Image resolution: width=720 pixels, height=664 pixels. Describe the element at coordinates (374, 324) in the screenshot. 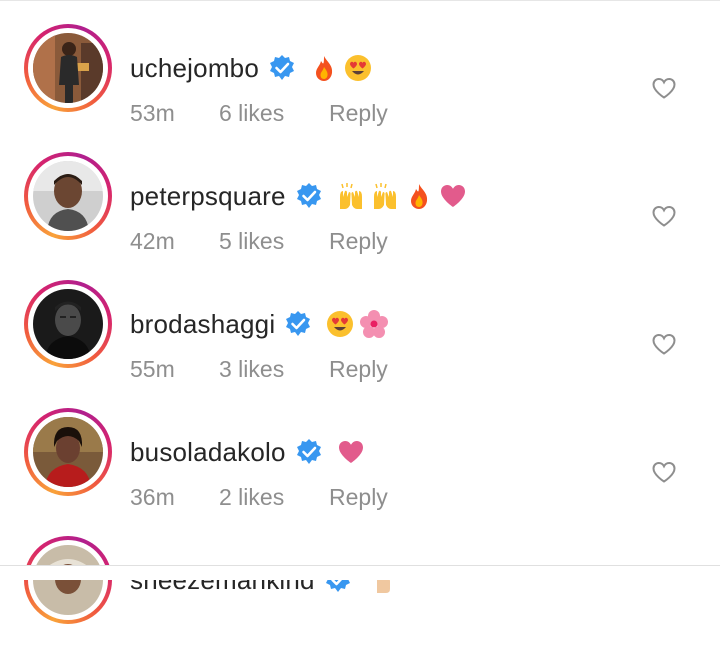

I see `cherry-blossom-emoji` at that location.